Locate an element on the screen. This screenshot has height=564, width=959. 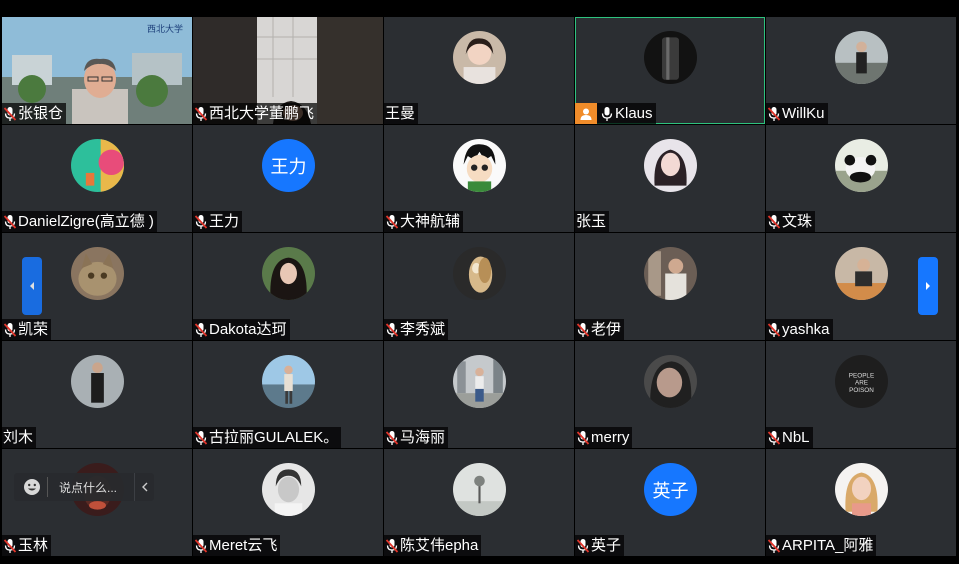
chevron-right-icon is located at coordinates (928, 286).